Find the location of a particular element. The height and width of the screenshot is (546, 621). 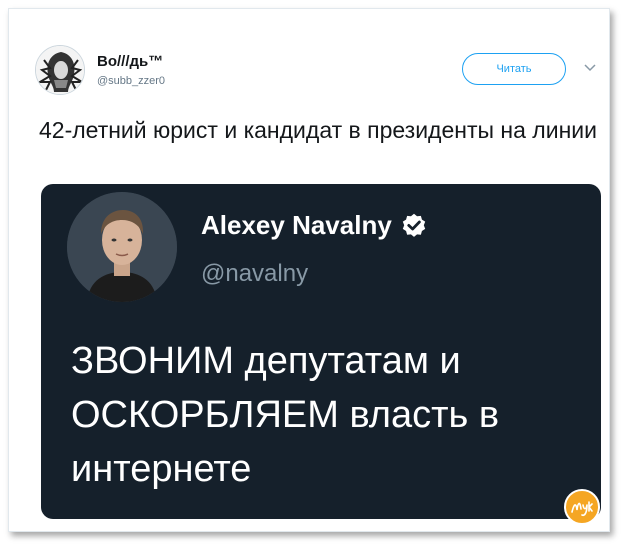

verified-badge-icon is located at coordinates (413, 225).